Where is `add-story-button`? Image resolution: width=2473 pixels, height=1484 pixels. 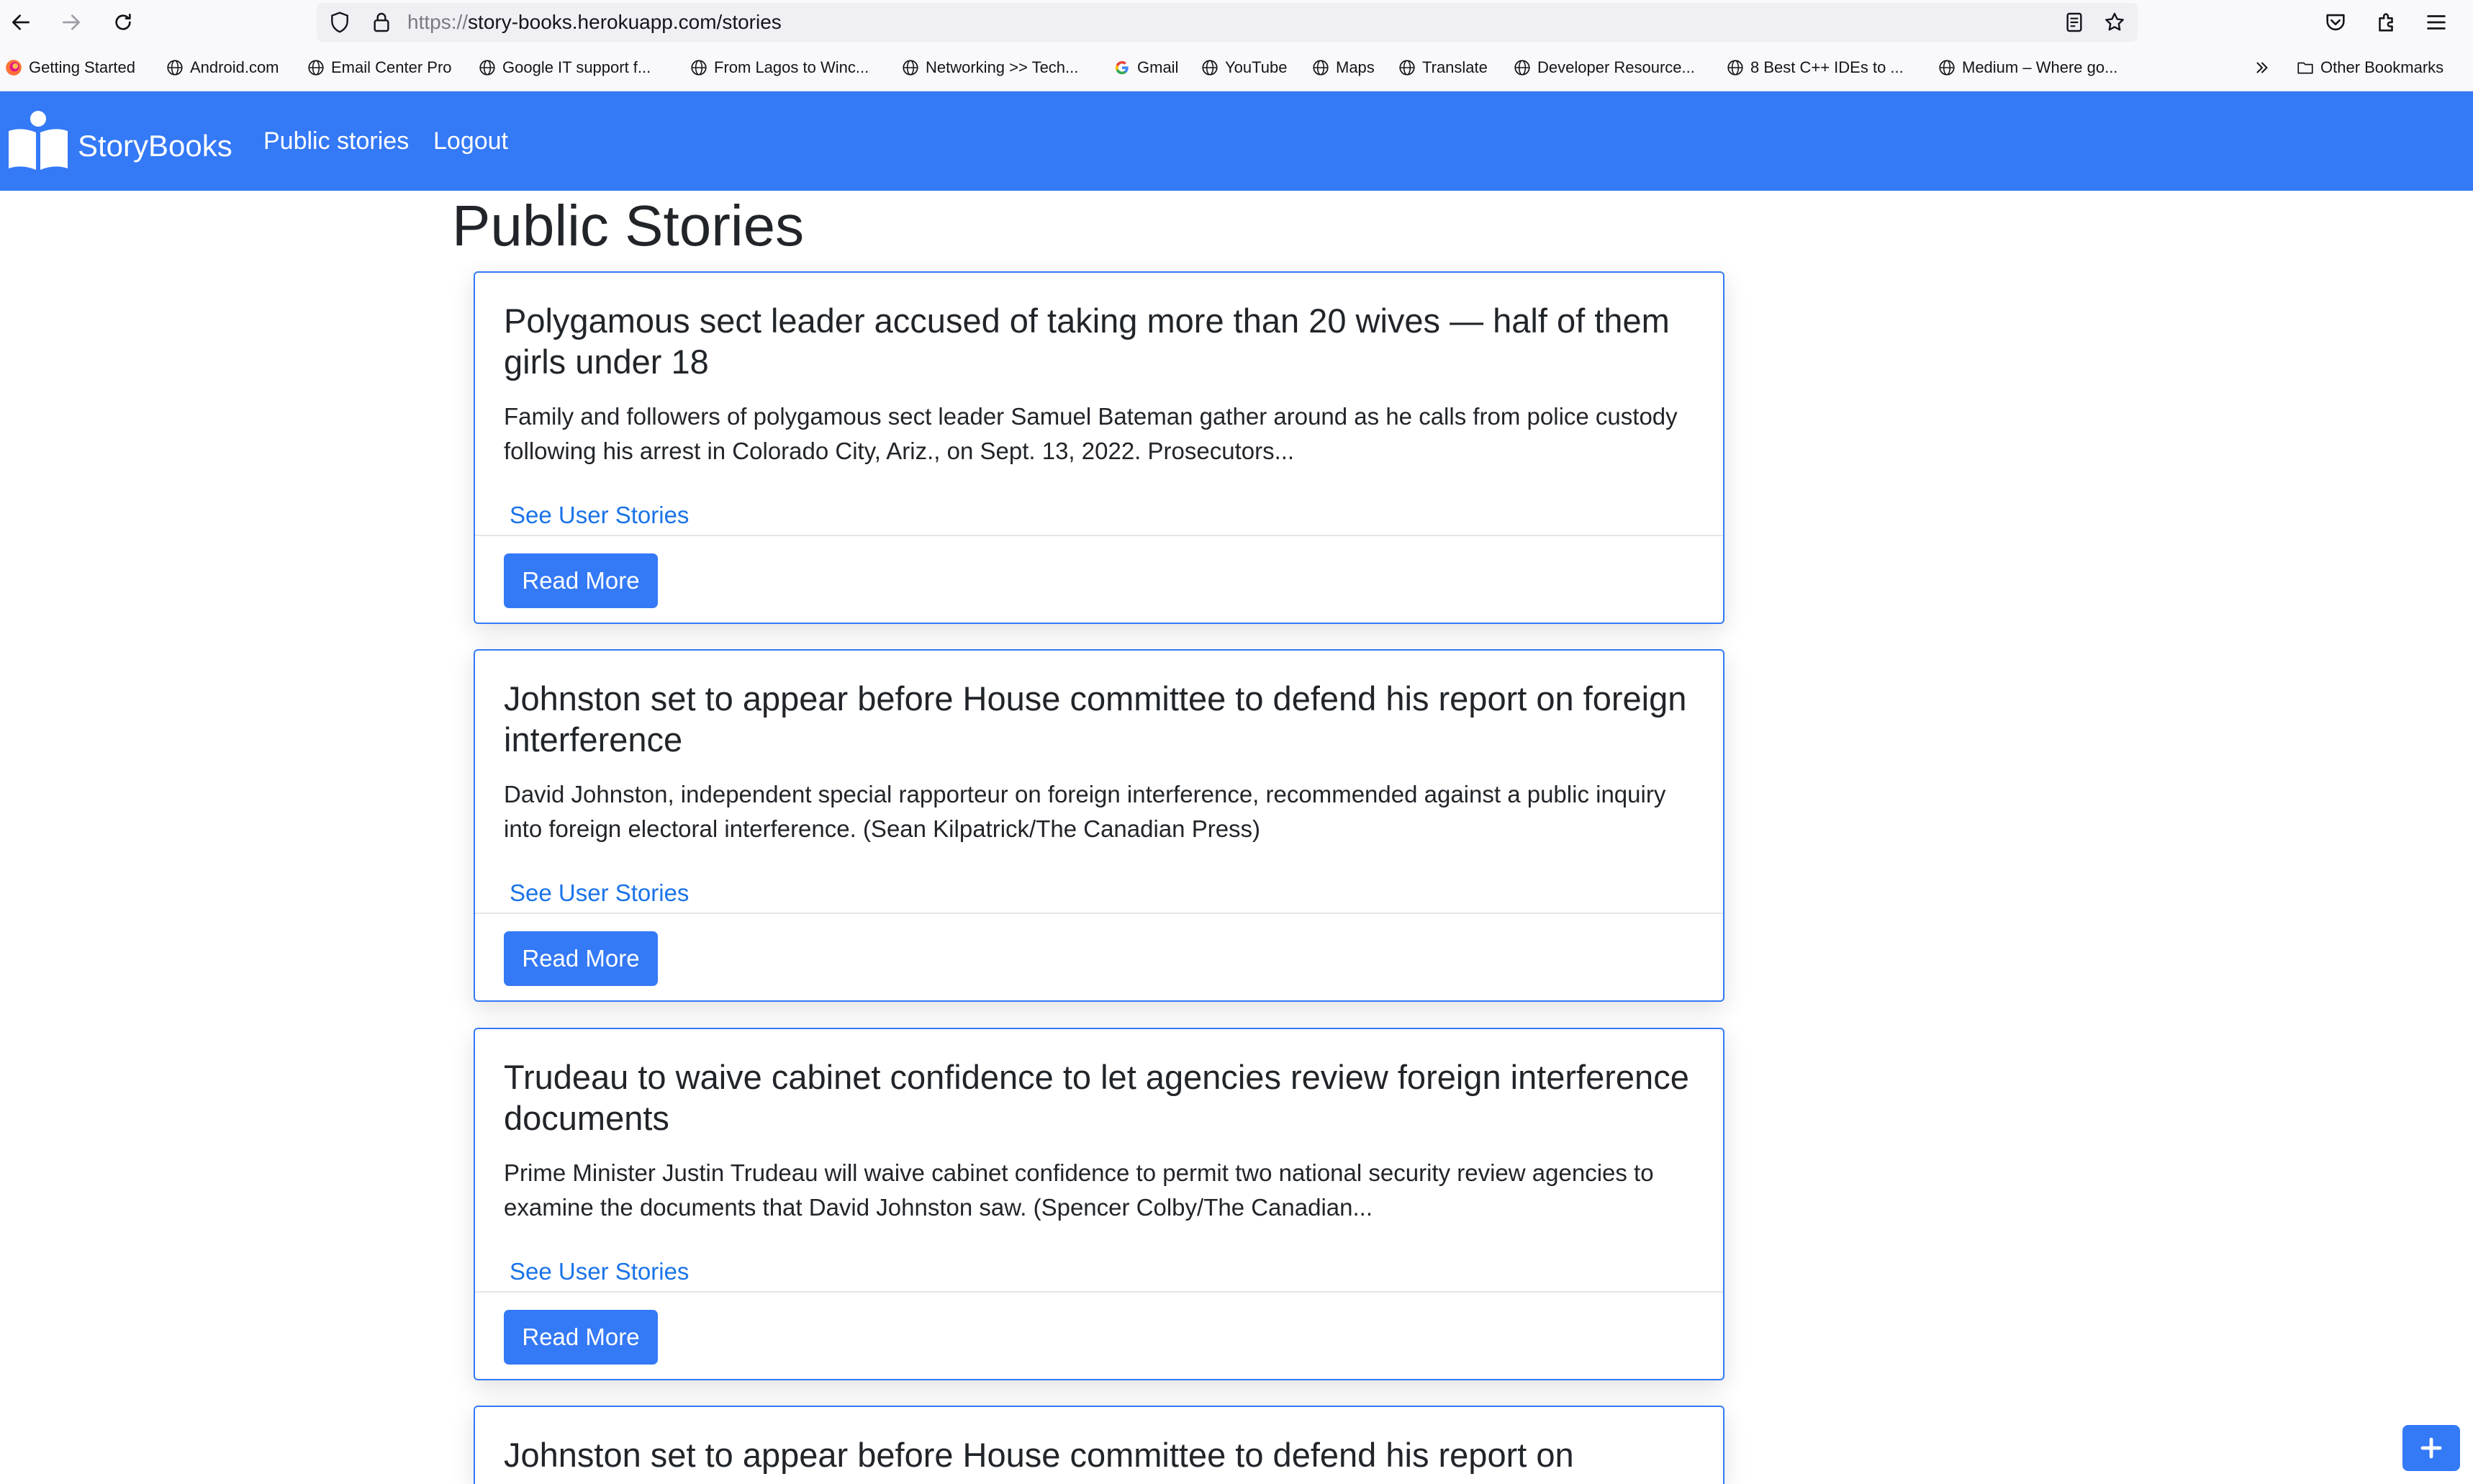 add-story-button is located at coordinates (2431, 1448).